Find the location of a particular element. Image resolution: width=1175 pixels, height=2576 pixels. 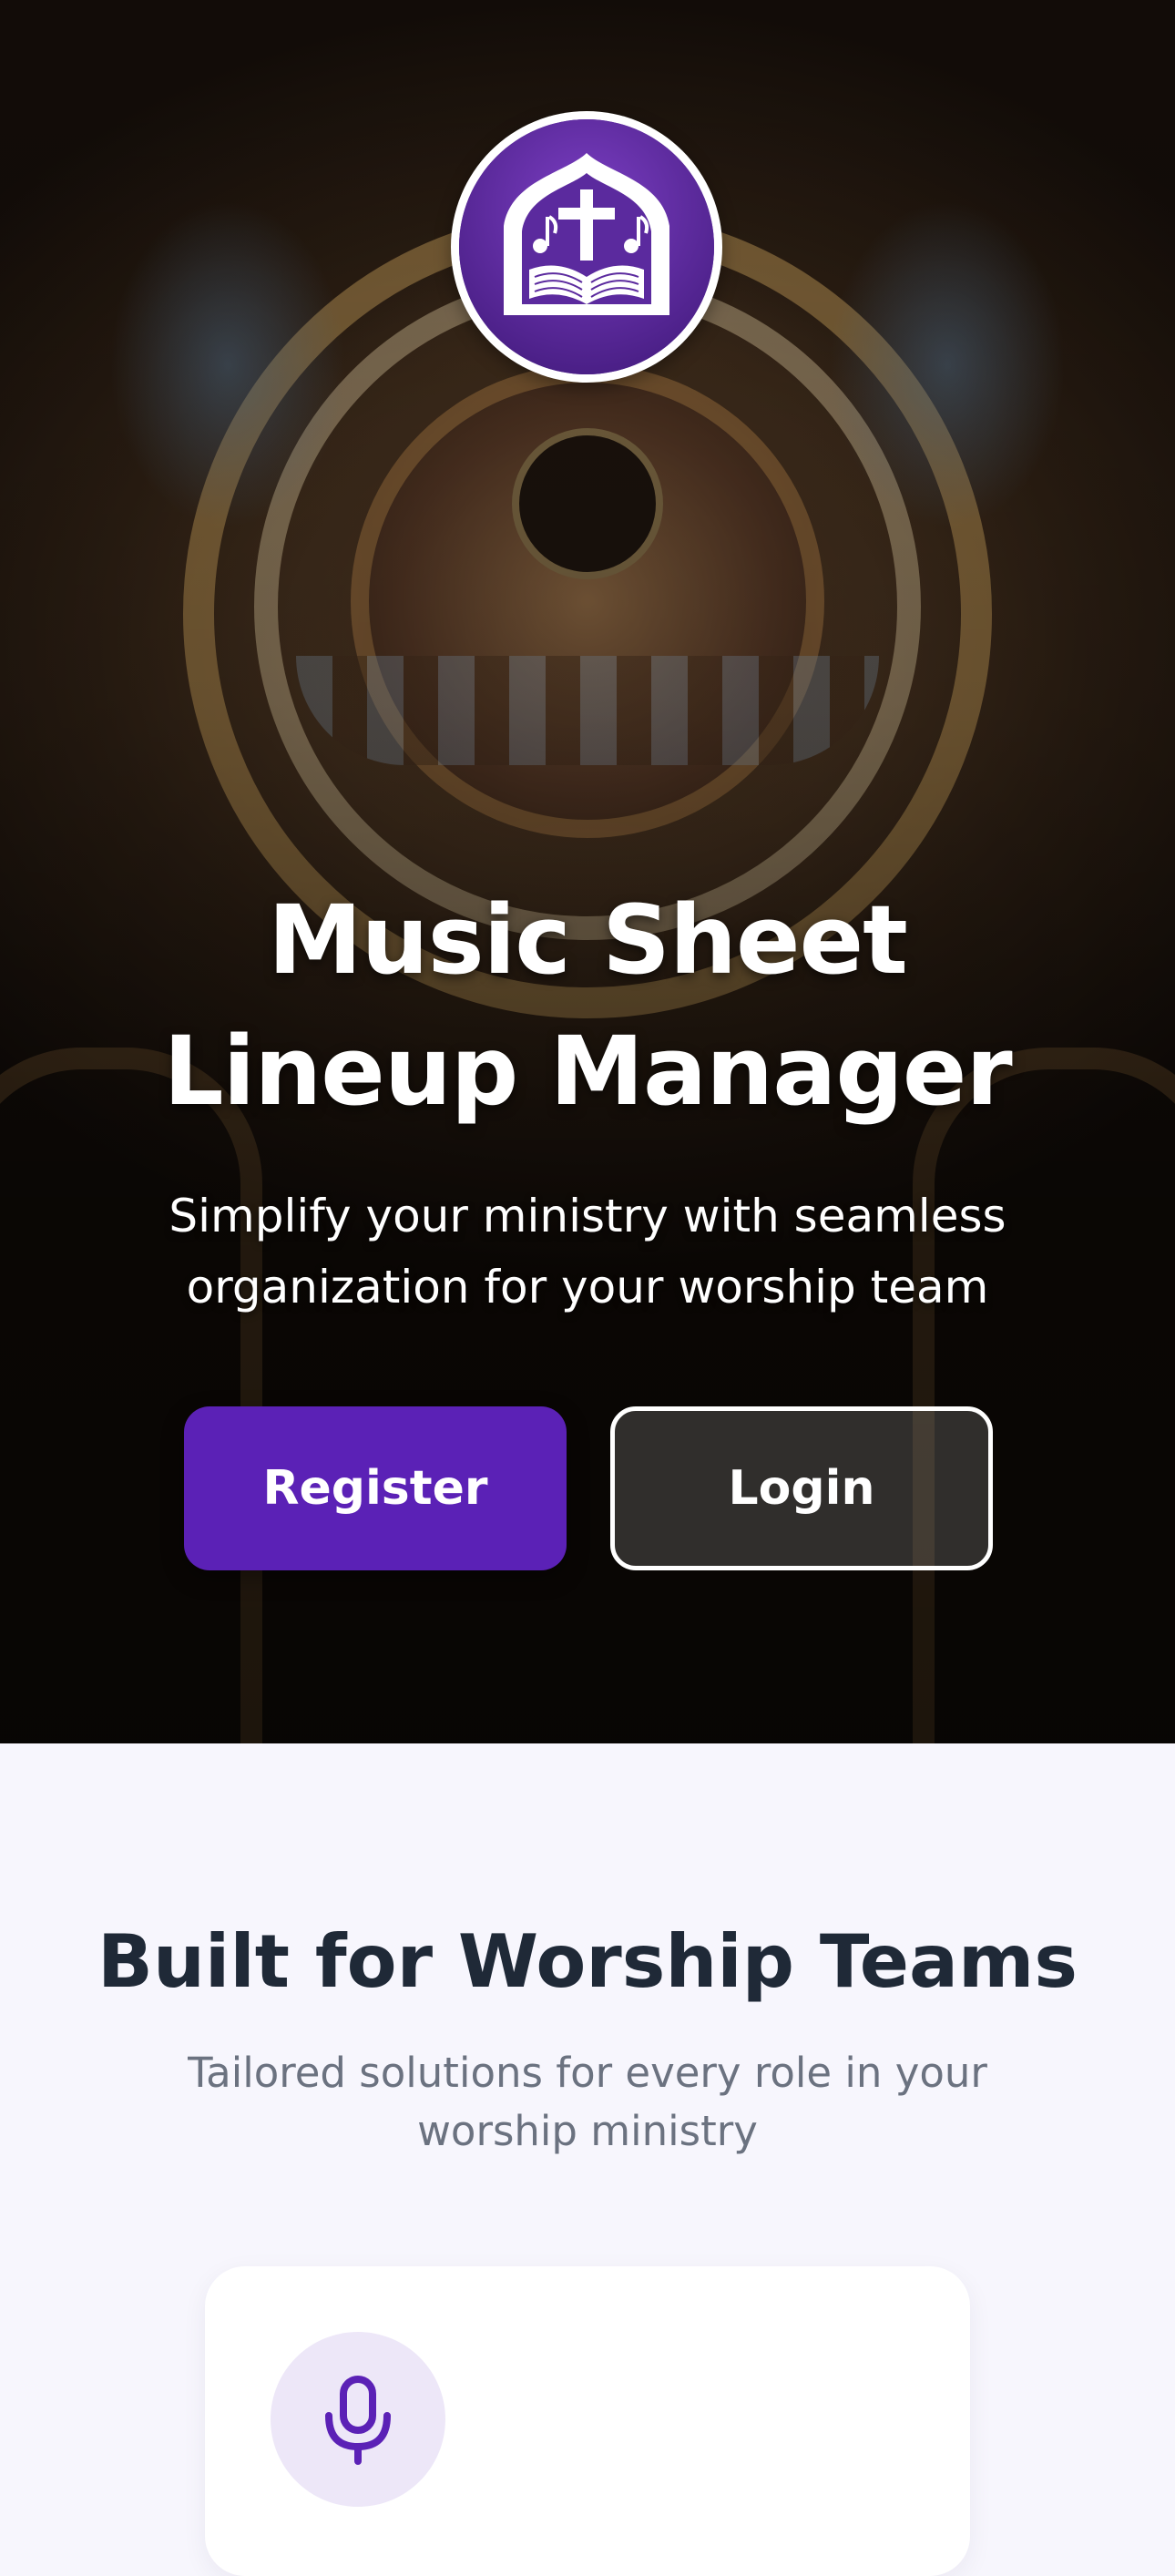

cross-music-book-icon is located at coordinates (586, 247).